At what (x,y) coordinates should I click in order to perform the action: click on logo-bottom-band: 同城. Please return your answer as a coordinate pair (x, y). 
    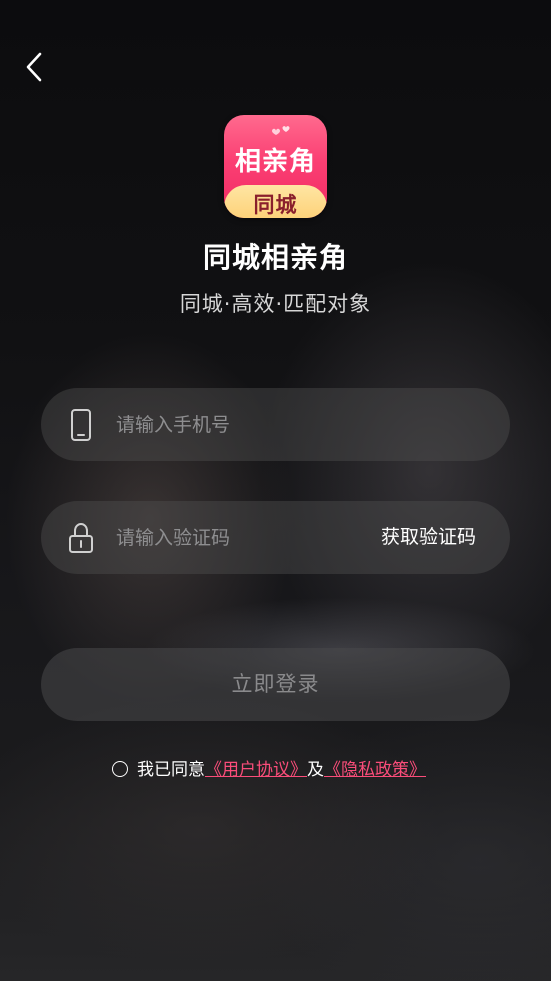
    Looking at the image, I should click on (275, 201).